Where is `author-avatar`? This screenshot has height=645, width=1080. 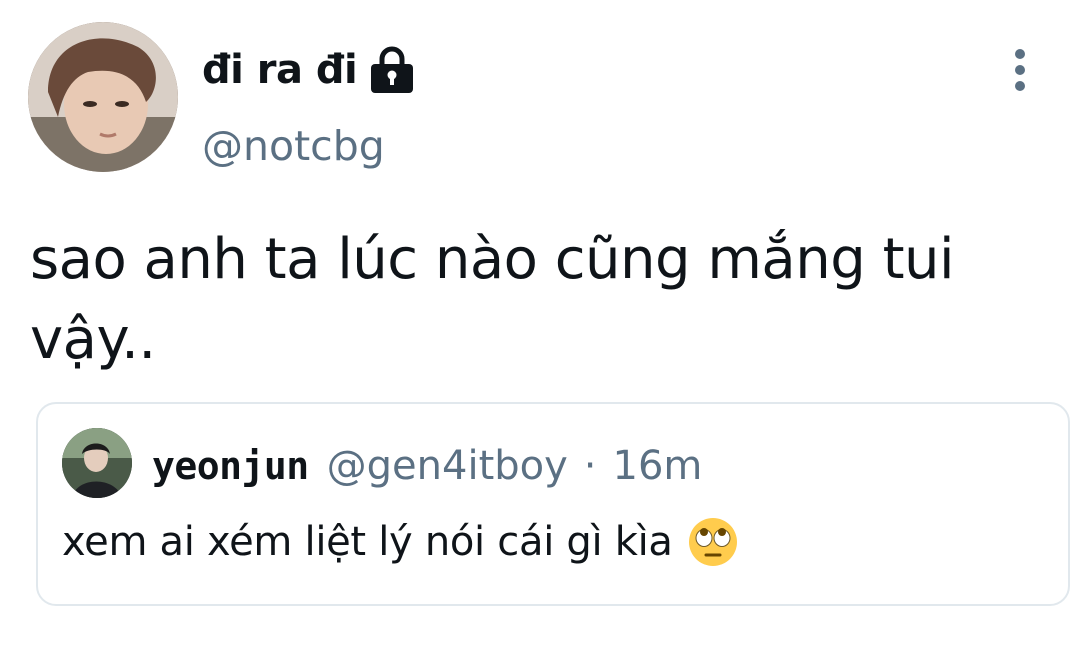
author-avatar is located at coordinates (103, 97).